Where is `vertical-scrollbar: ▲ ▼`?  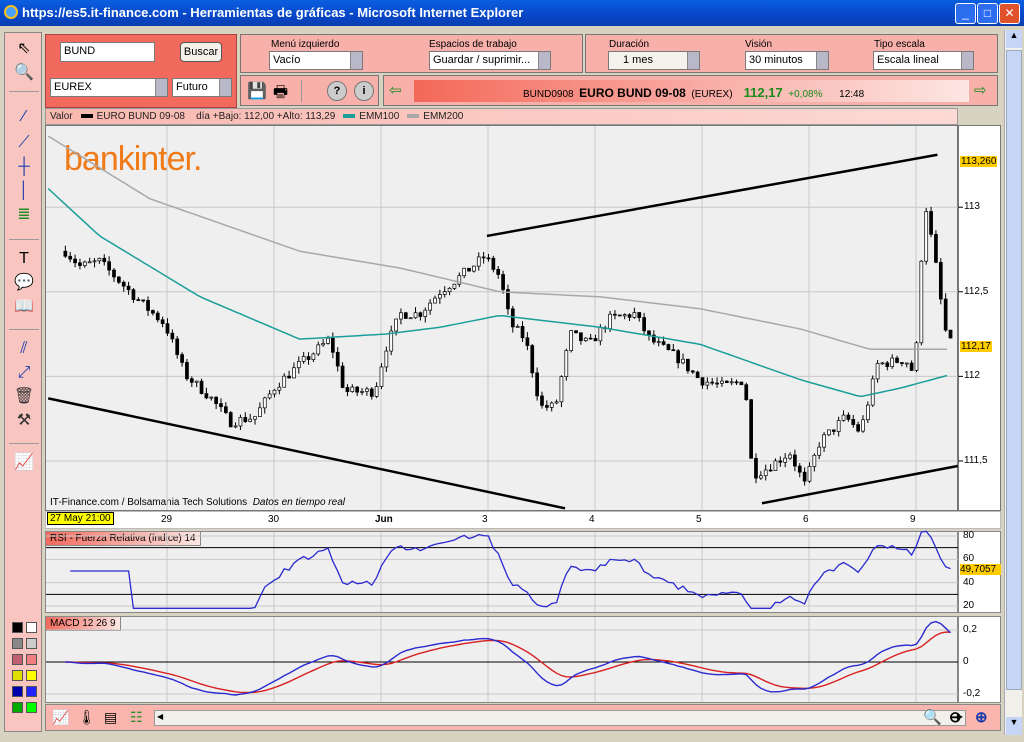
vertical-scrollbar: ▲ ▼ is located at coordinates (1013, 382).